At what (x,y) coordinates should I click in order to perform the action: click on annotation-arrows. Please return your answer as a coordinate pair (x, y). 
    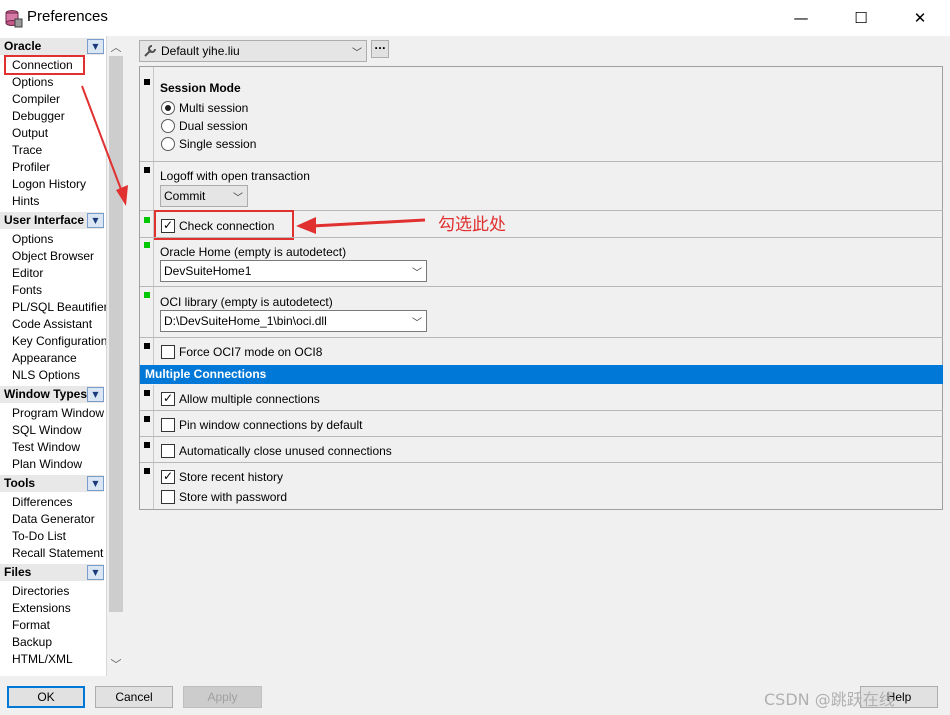
    Looking at the image, I should click on (253, 159).